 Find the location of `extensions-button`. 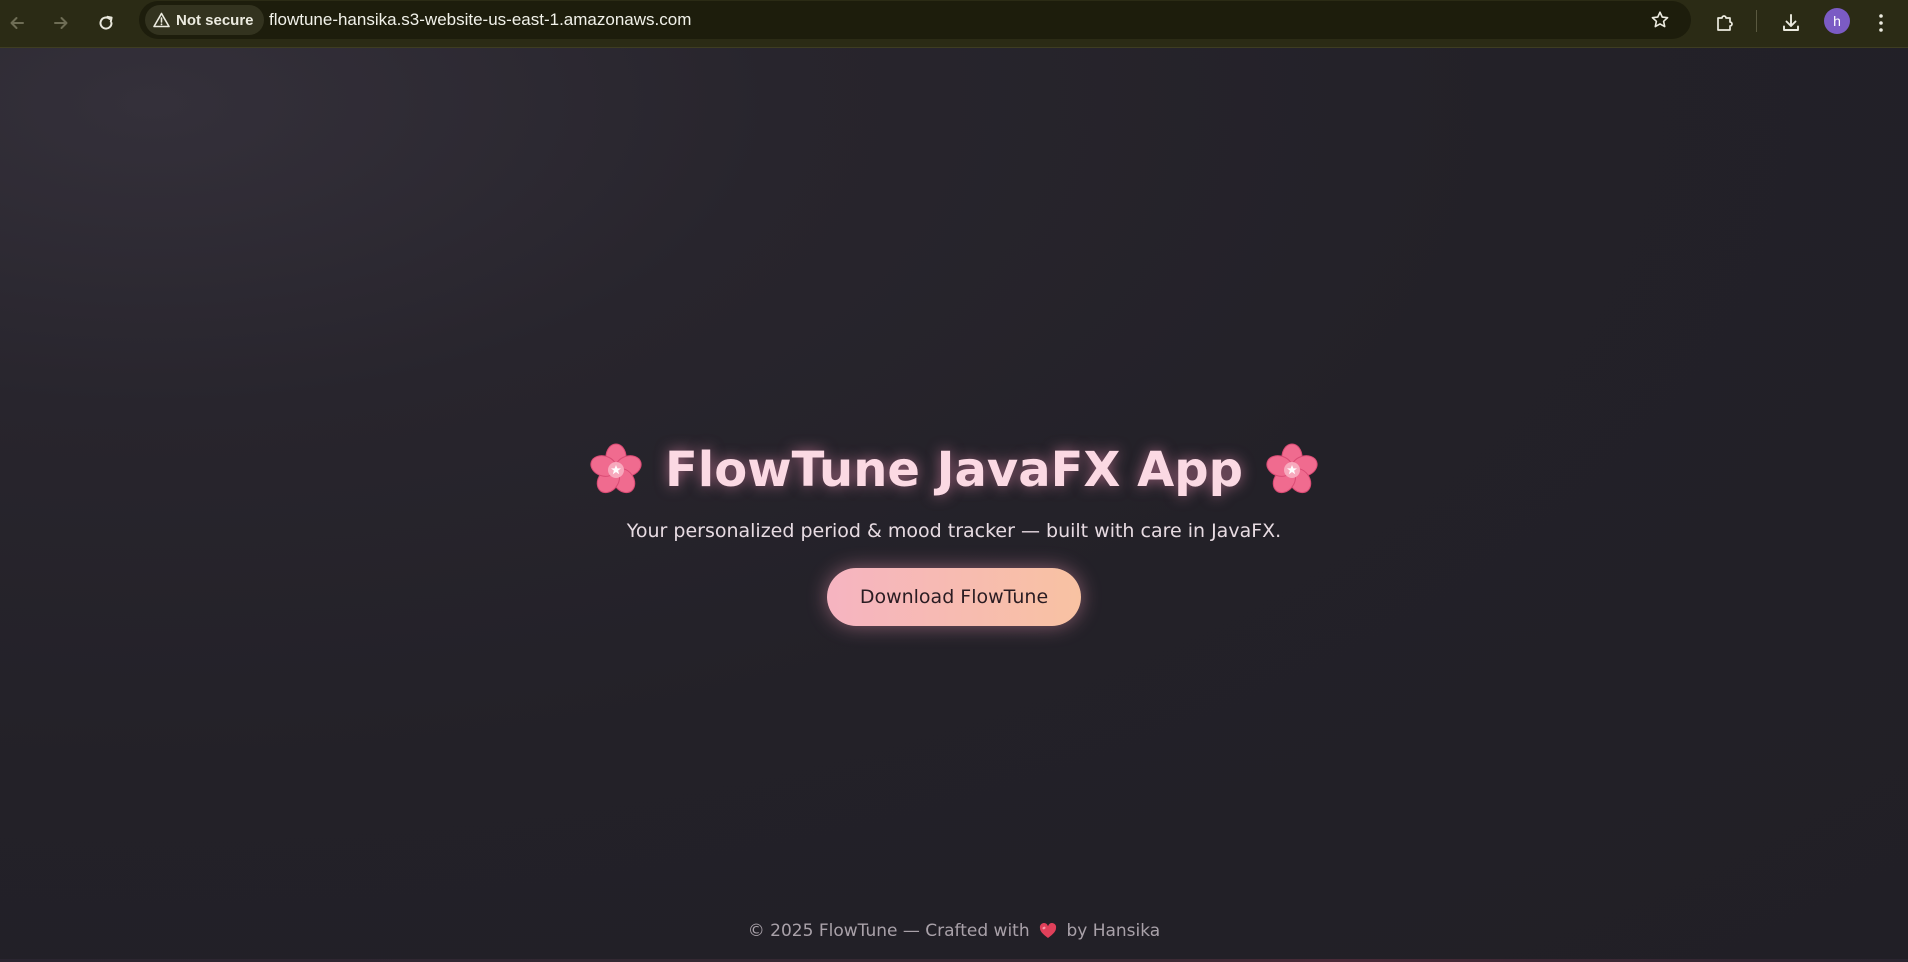

extensions-button is located at coordinates (1725, 23).